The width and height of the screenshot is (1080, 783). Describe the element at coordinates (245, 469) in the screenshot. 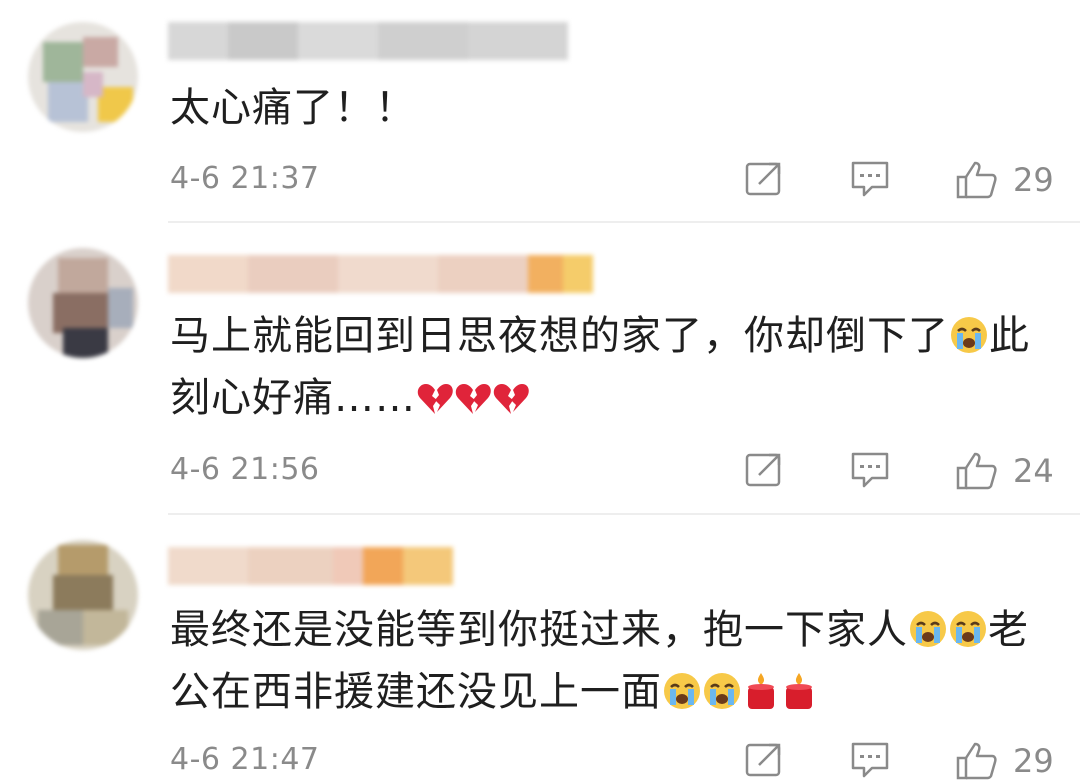

I see `timestamp: 4-6 21:56` at that location.